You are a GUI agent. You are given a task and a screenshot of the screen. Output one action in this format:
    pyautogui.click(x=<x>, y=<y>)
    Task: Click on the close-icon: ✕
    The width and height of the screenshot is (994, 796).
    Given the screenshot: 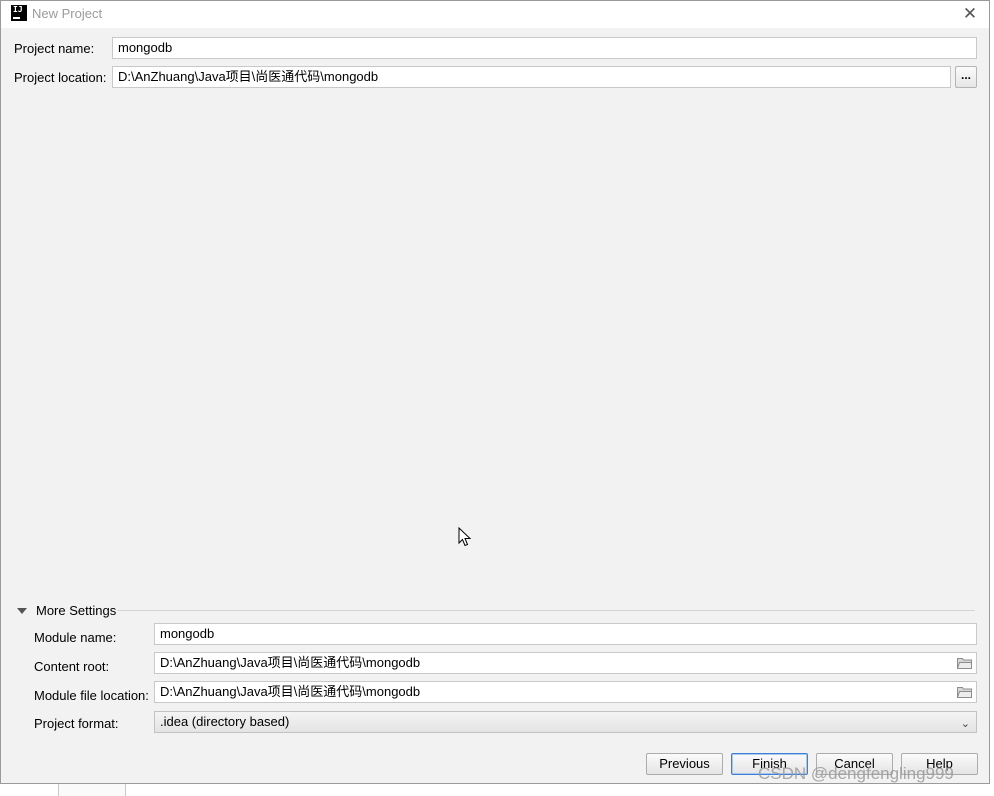 What is the action you would take?
    pyautogui.click(x=970, y=14)
    